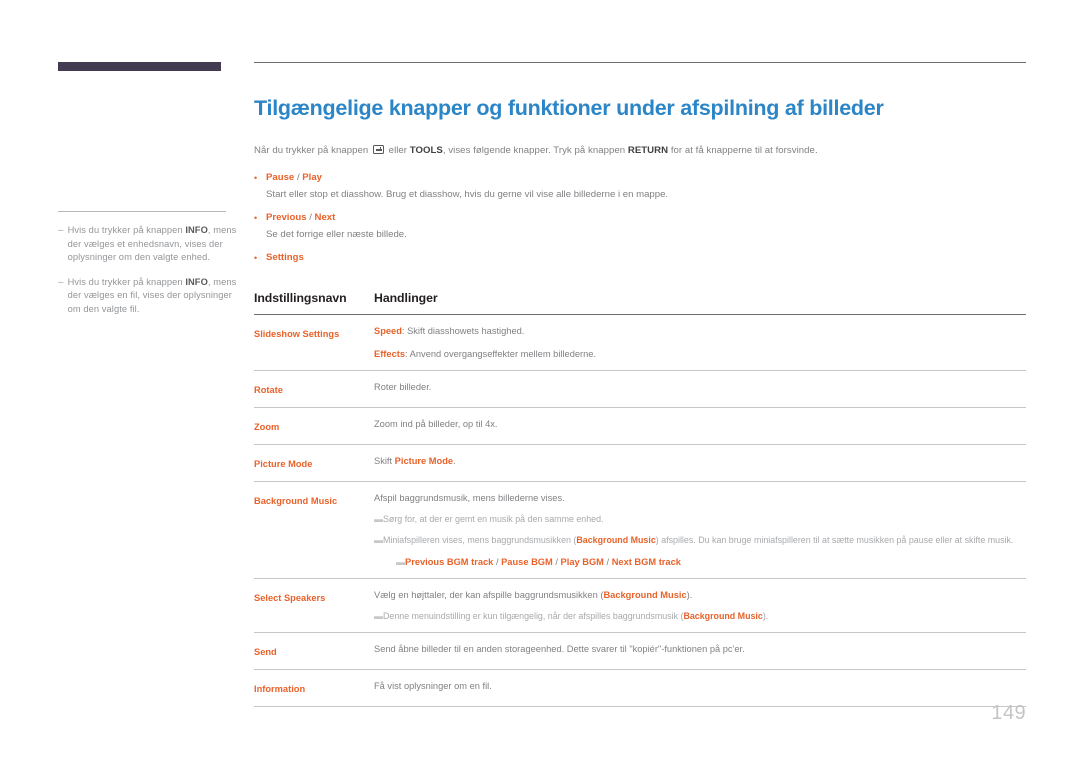 This screenshot has height=763, width=1080. I want to click on table-cell-action: Roter billeder., so click(700, 389).